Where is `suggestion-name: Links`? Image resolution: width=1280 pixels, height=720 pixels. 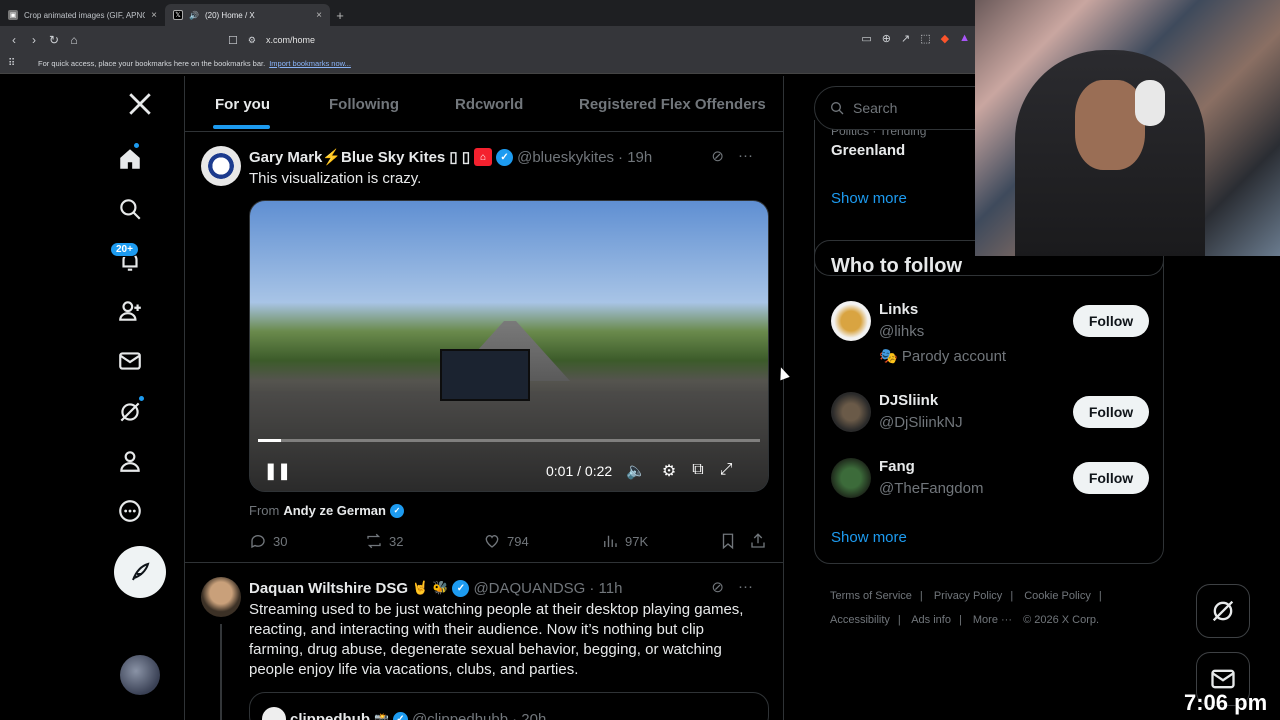
suggestion-name: Links is located at coordinates (898, 309).